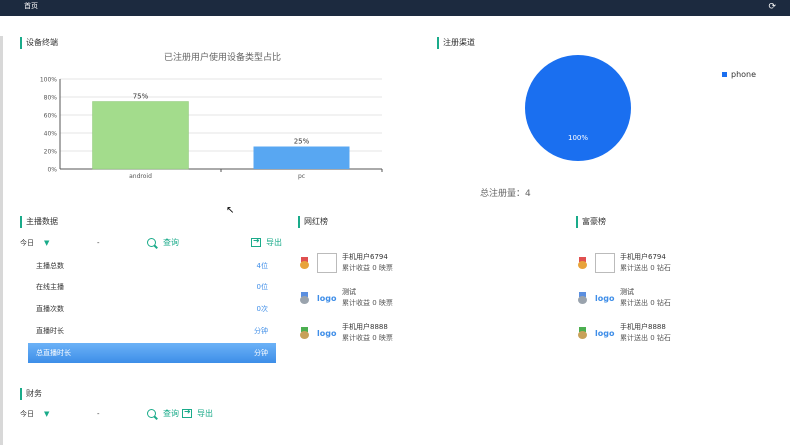 This screenshot has height=445, width=790. What do you see at coordinates (262, 309) in the screenshot?
I see `stat-value: 0次` at bounding box center [262, 309].